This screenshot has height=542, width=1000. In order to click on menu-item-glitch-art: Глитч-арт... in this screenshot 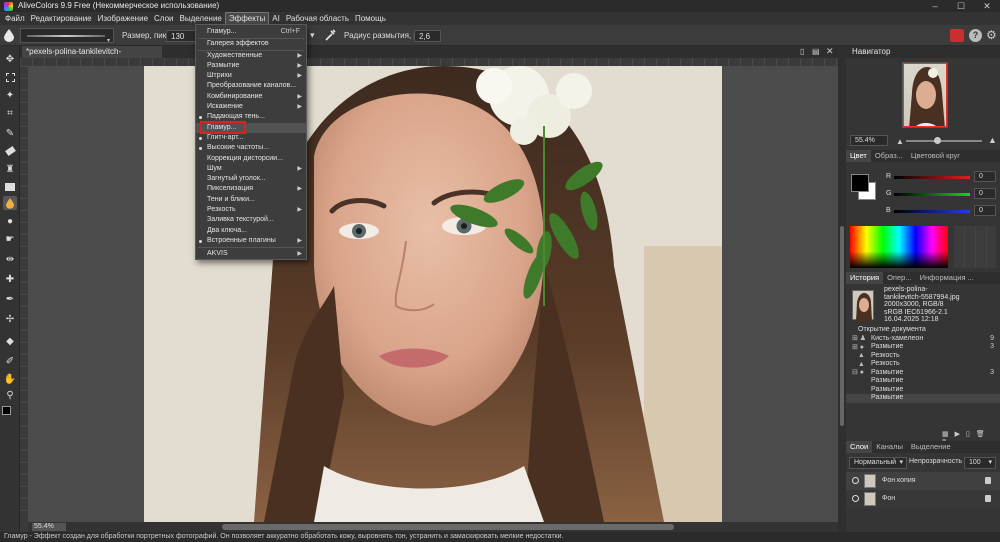, I will do `click(251, 138)`.